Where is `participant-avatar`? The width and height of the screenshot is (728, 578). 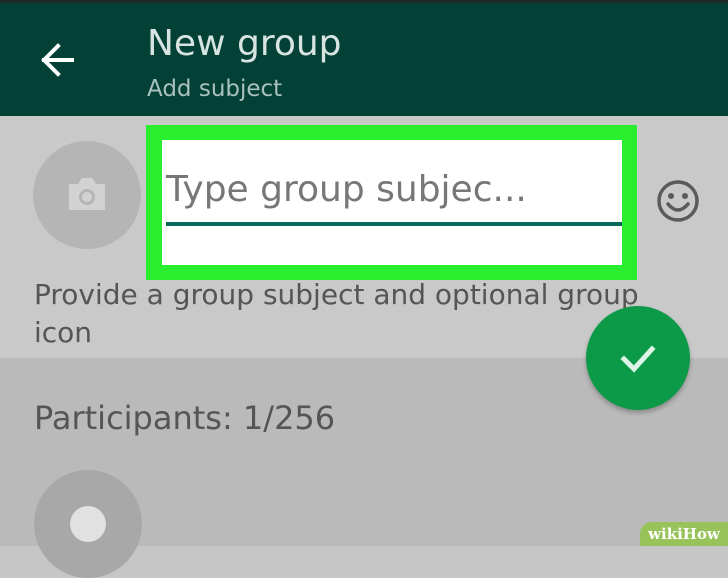 participant-avatar is located at coordinates (88, 524).